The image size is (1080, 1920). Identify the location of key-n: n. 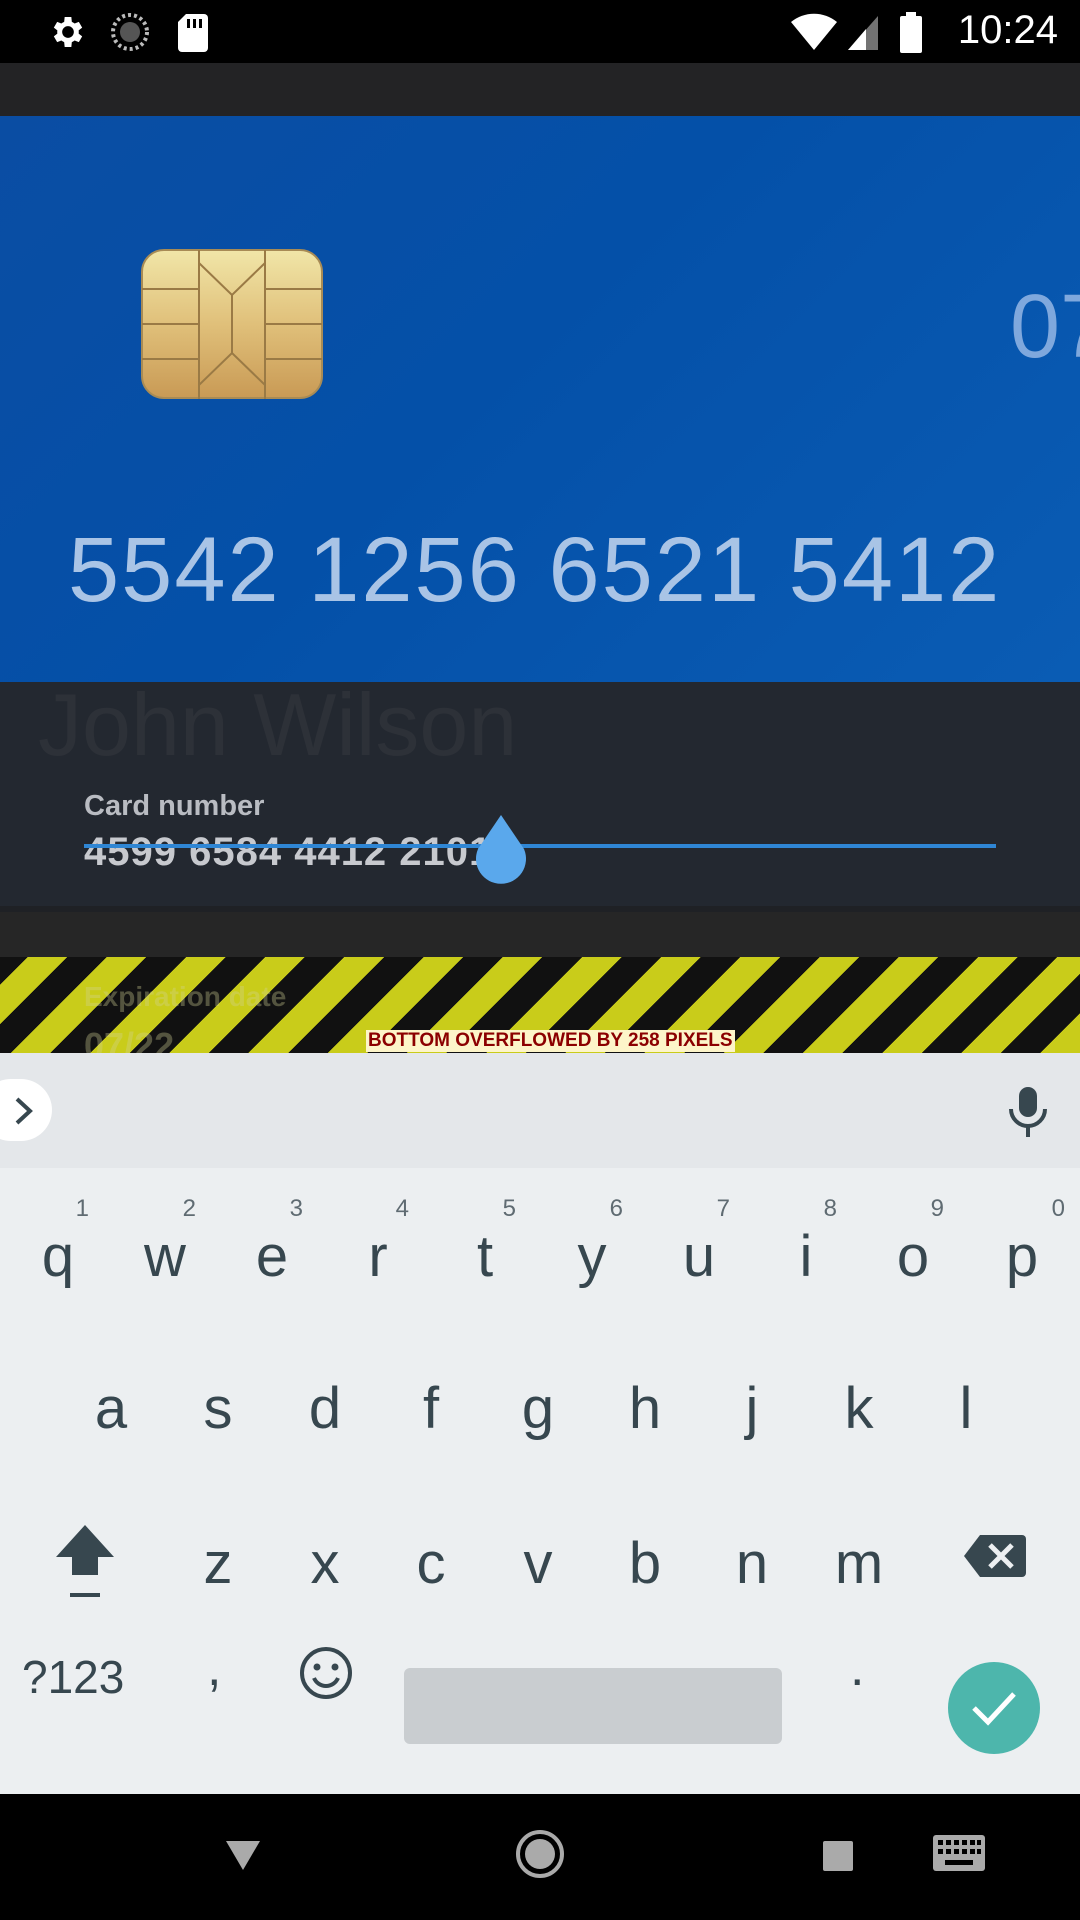
(752, 1562).